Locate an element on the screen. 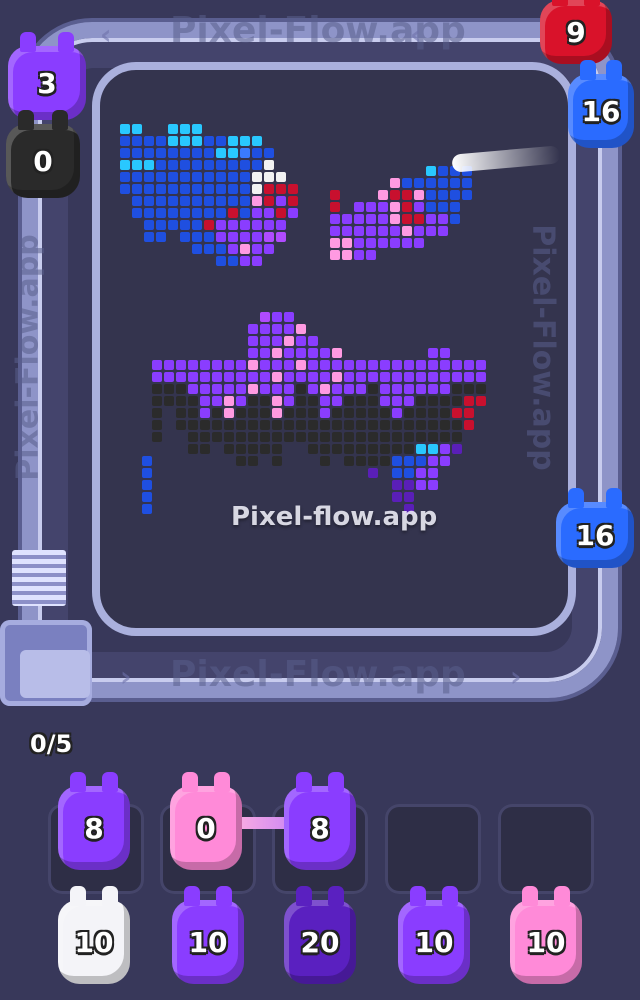 The width and height of the screenshot is (640, 1000). shooter-count: 9 is located at coordinates (576, 32).